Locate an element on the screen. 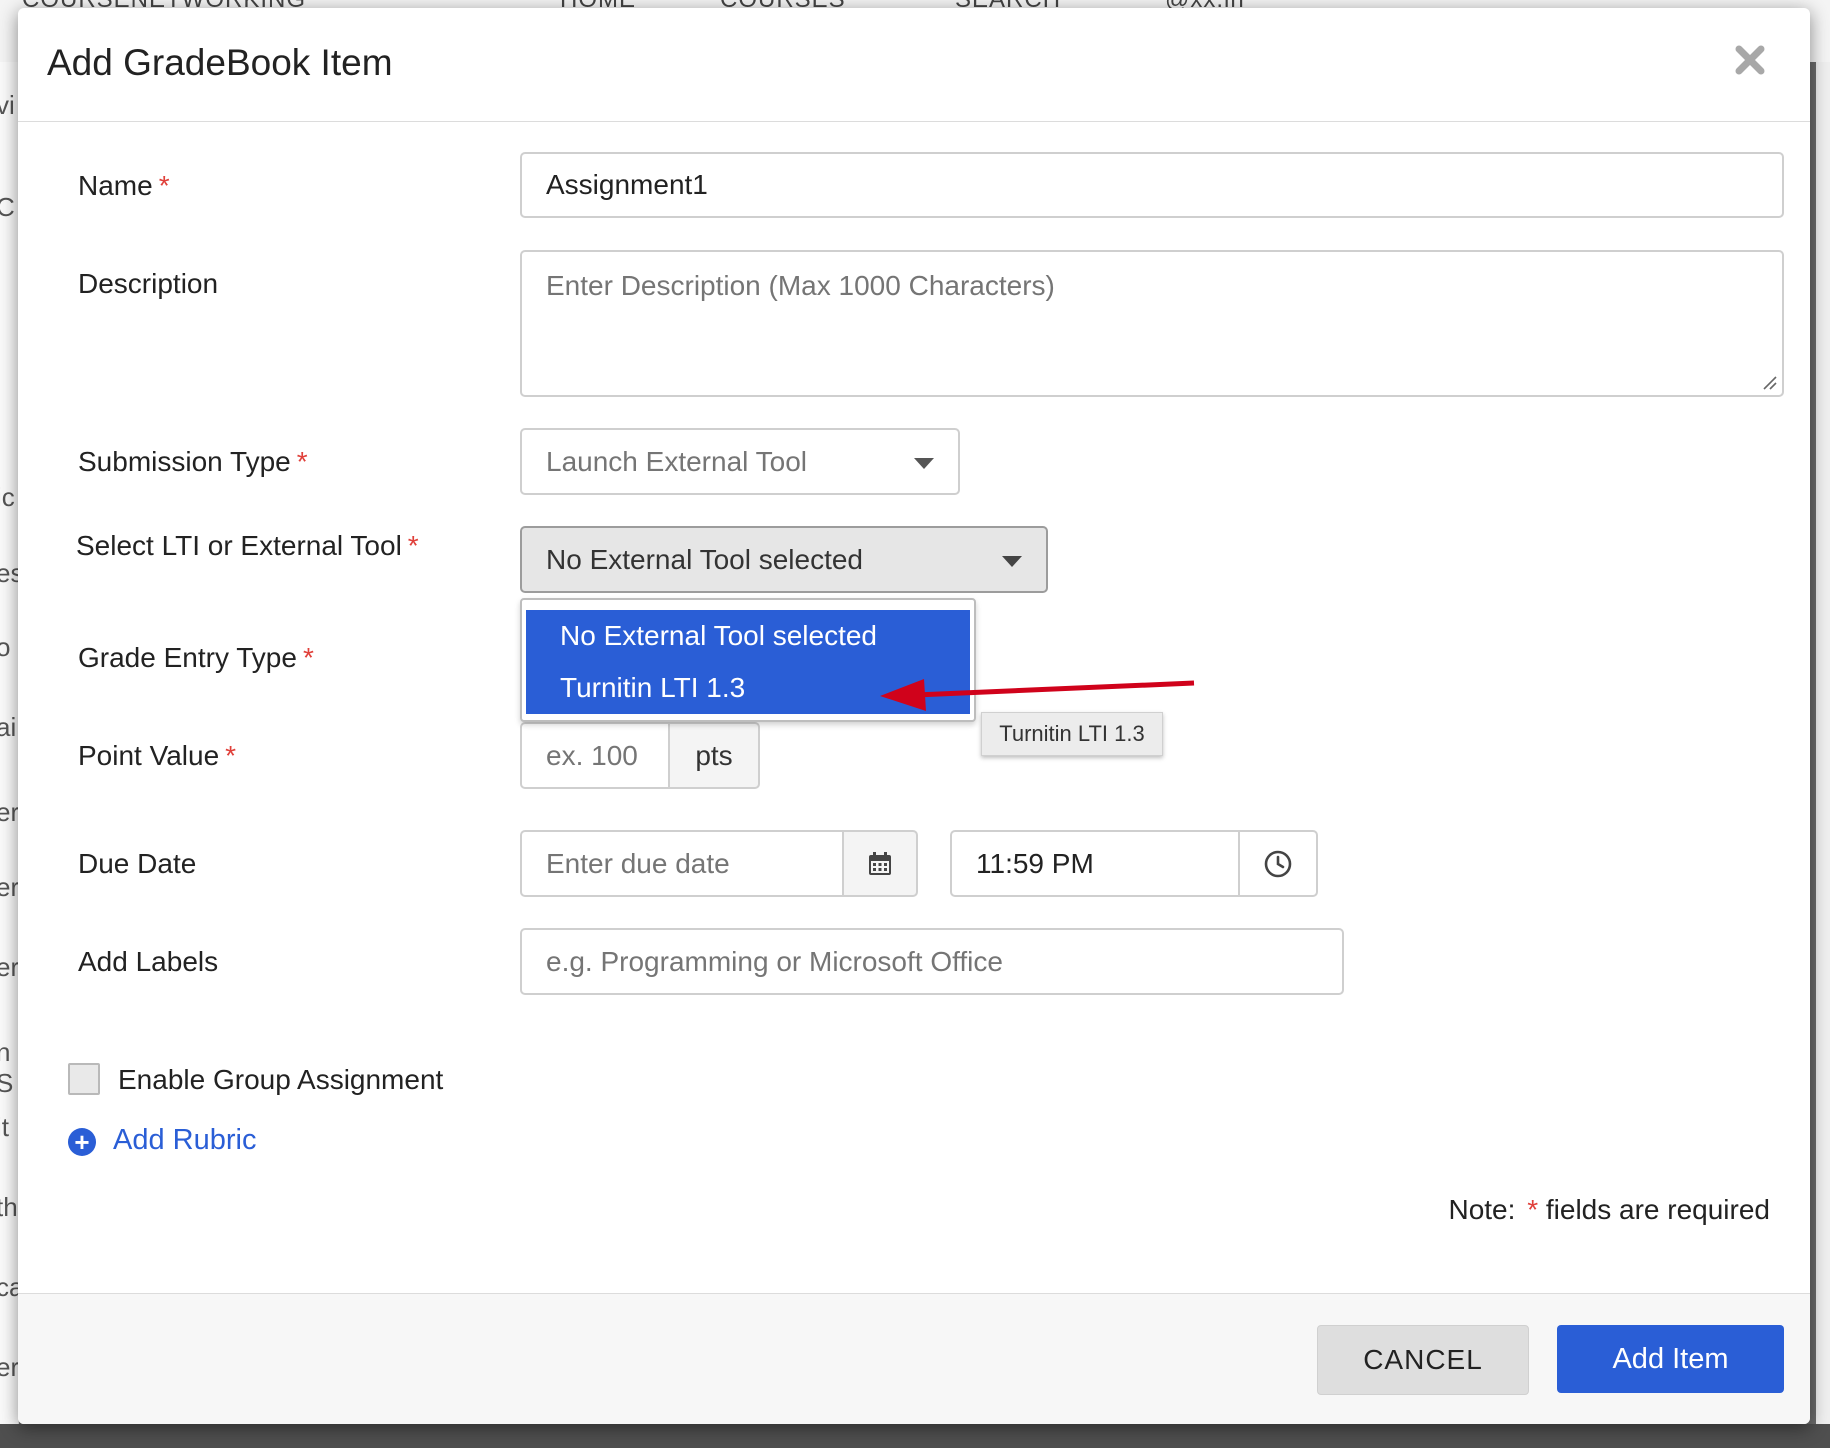  calendar-button is located at coordinates (880, 863).